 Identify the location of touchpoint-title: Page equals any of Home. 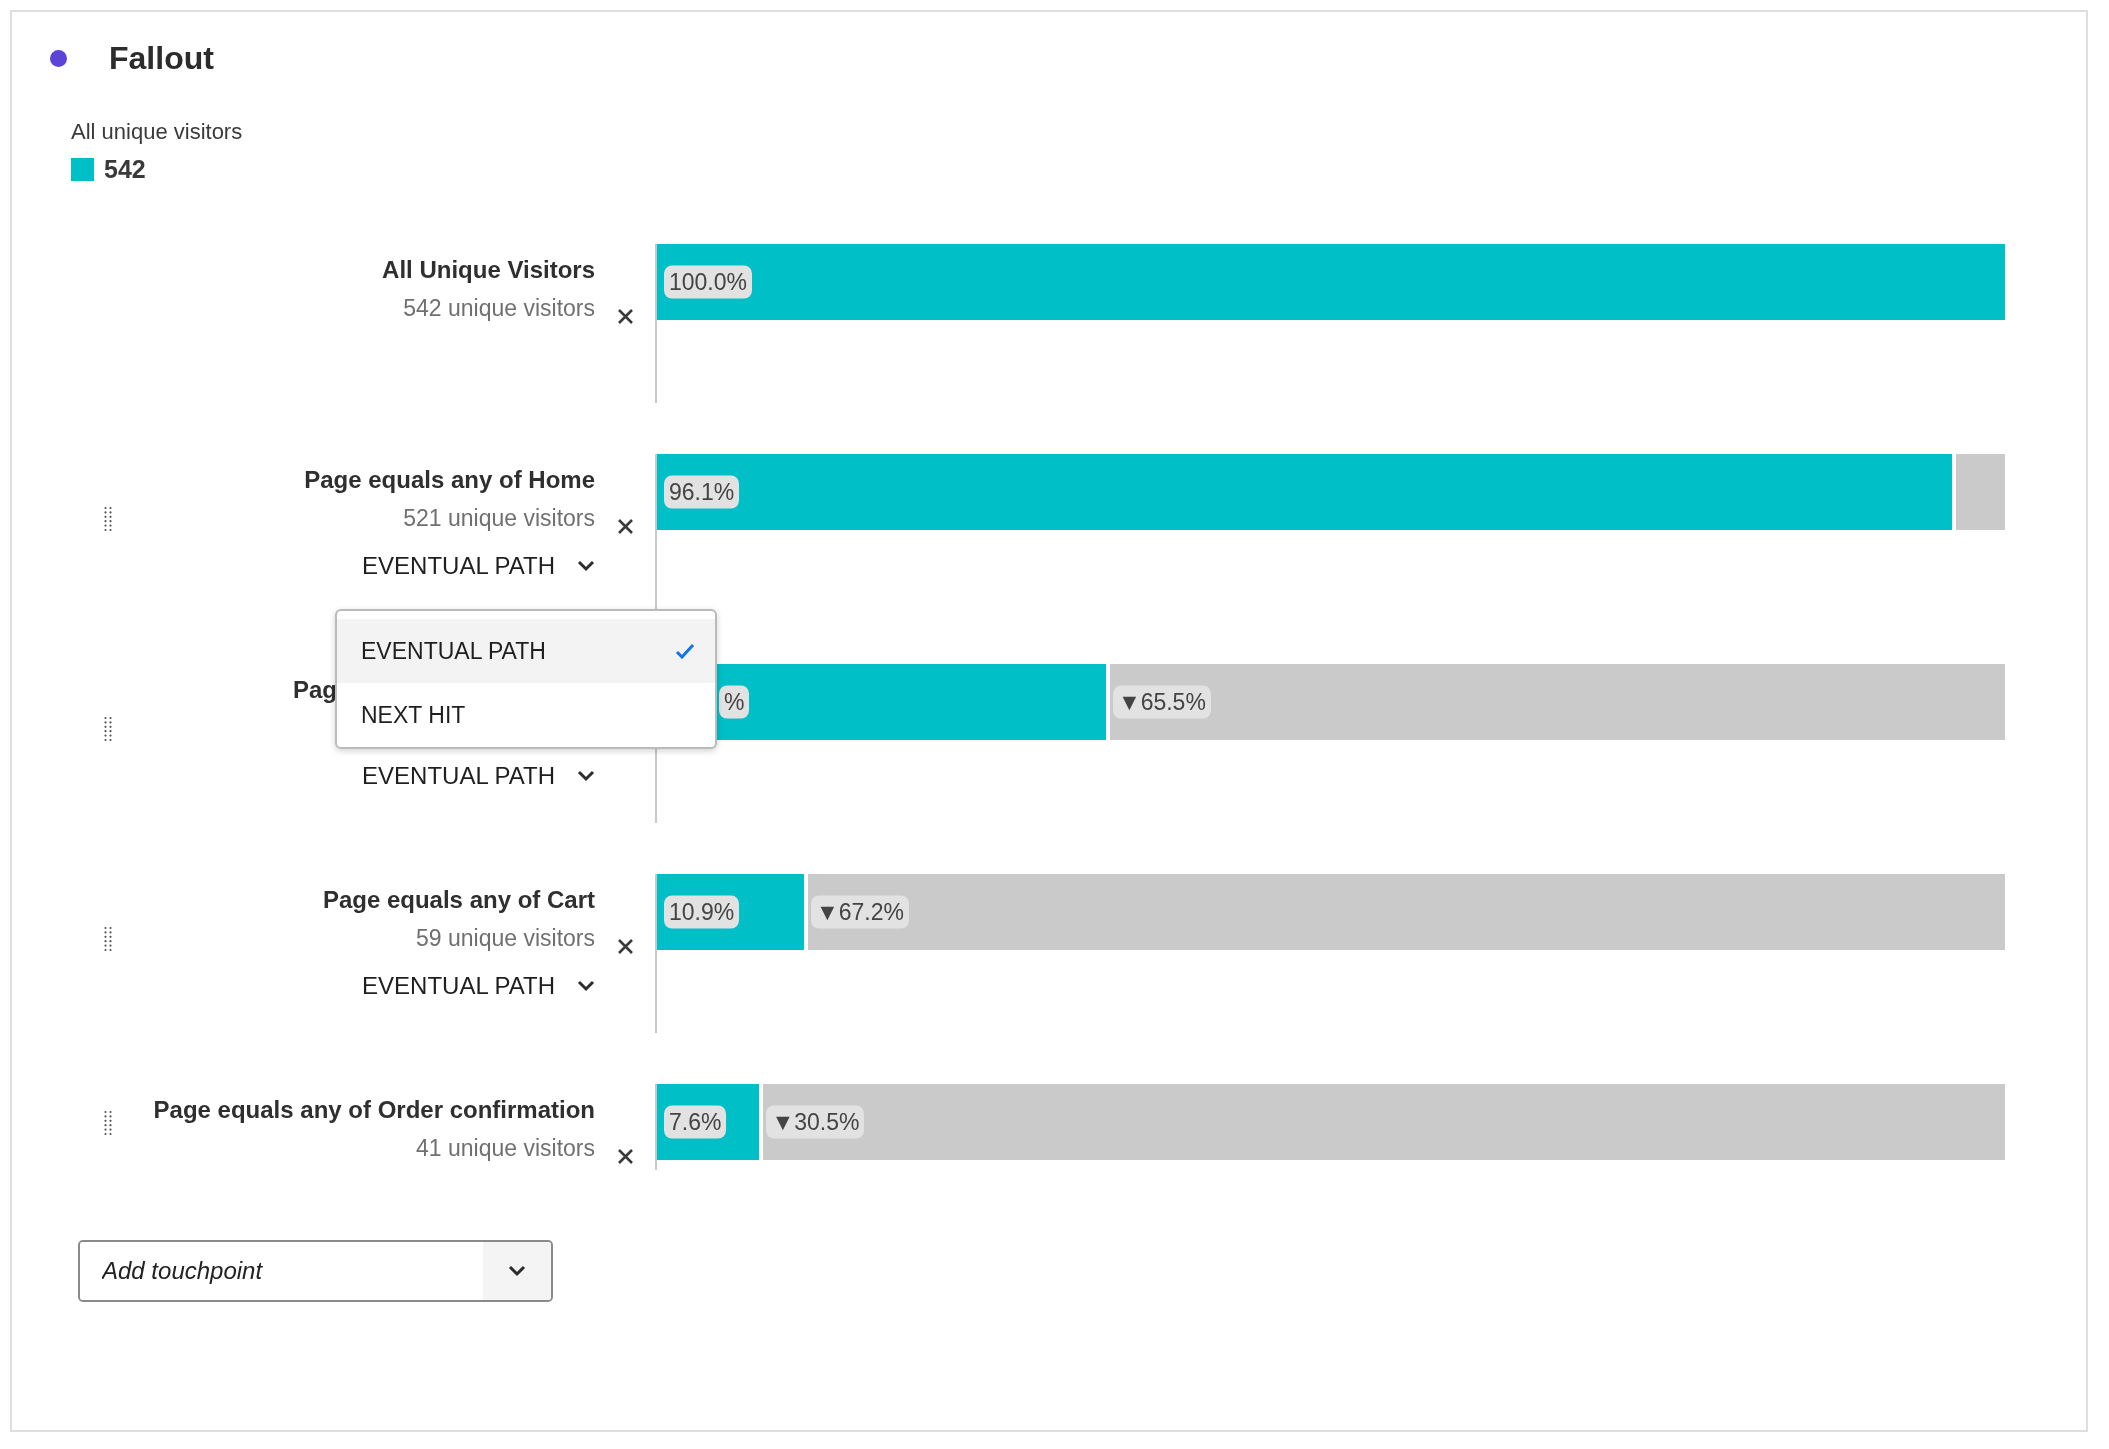
(449, 479).